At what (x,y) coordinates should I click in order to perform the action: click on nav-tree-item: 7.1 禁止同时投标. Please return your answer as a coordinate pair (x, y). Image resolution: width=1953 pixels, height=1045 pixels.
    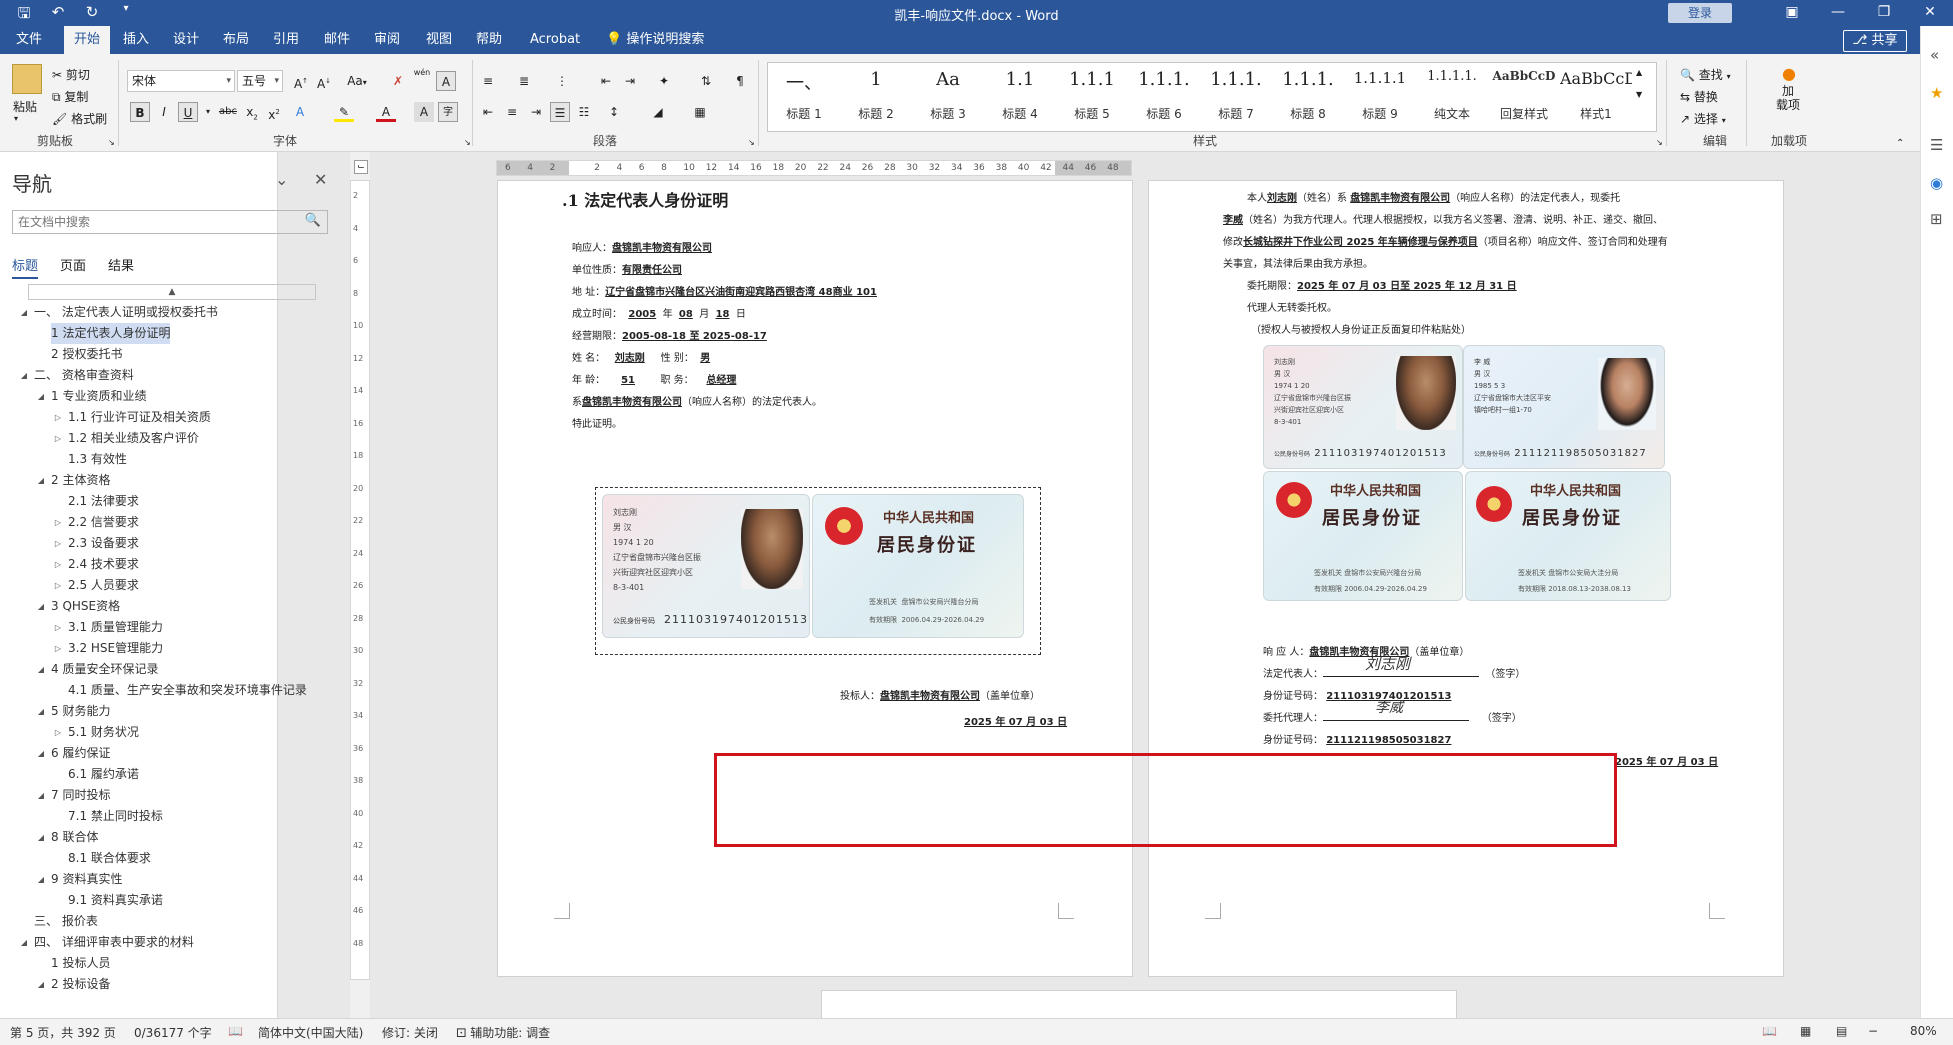
    Looking at the image, I should click on (165, 816).